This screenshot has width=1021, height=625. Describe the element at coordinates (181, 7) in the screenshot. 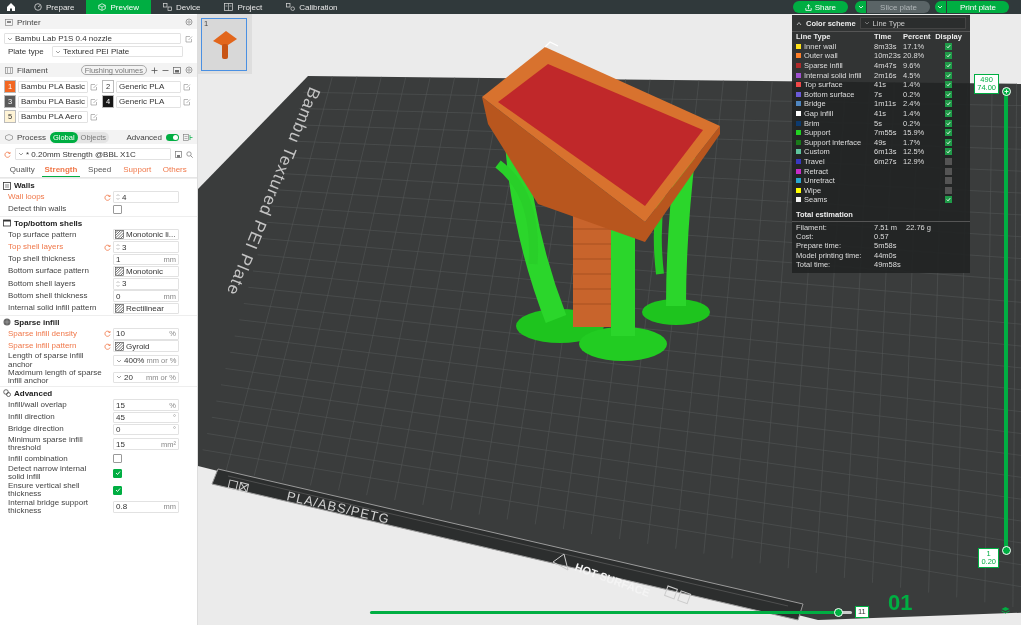

I see `nav-tab: Device` at that location.